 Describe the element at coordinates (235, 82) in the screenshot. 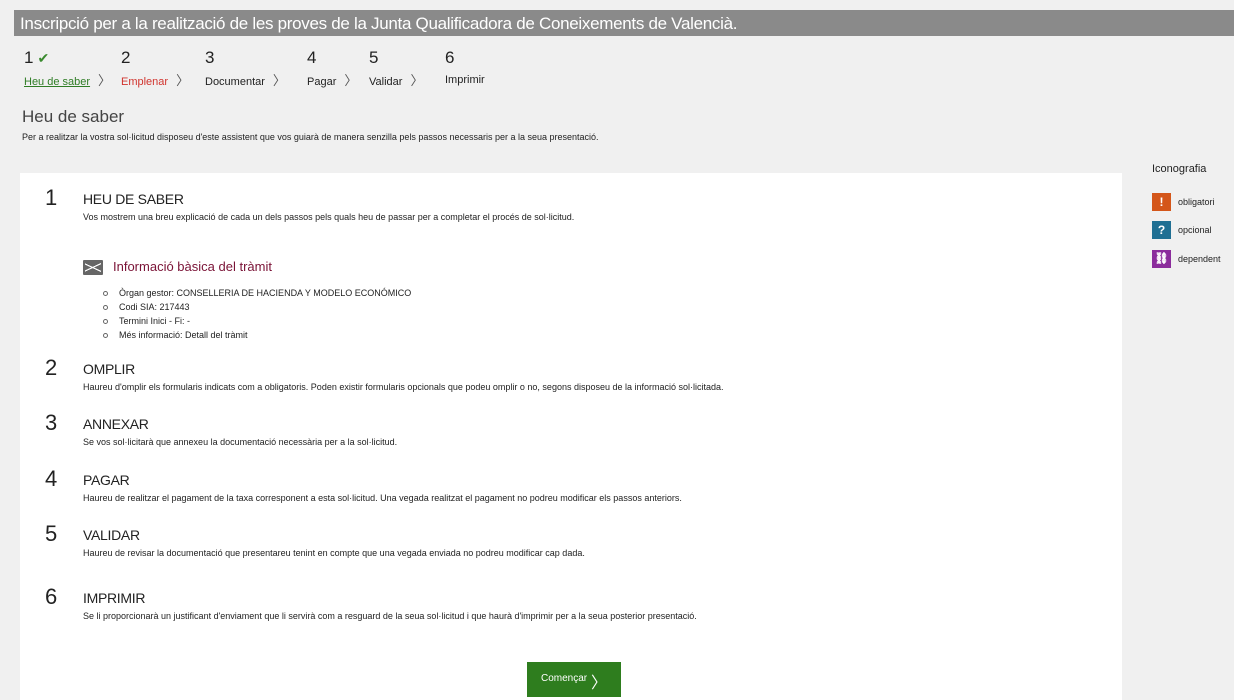

I see `step-label-documentar: Documentar` at that location.